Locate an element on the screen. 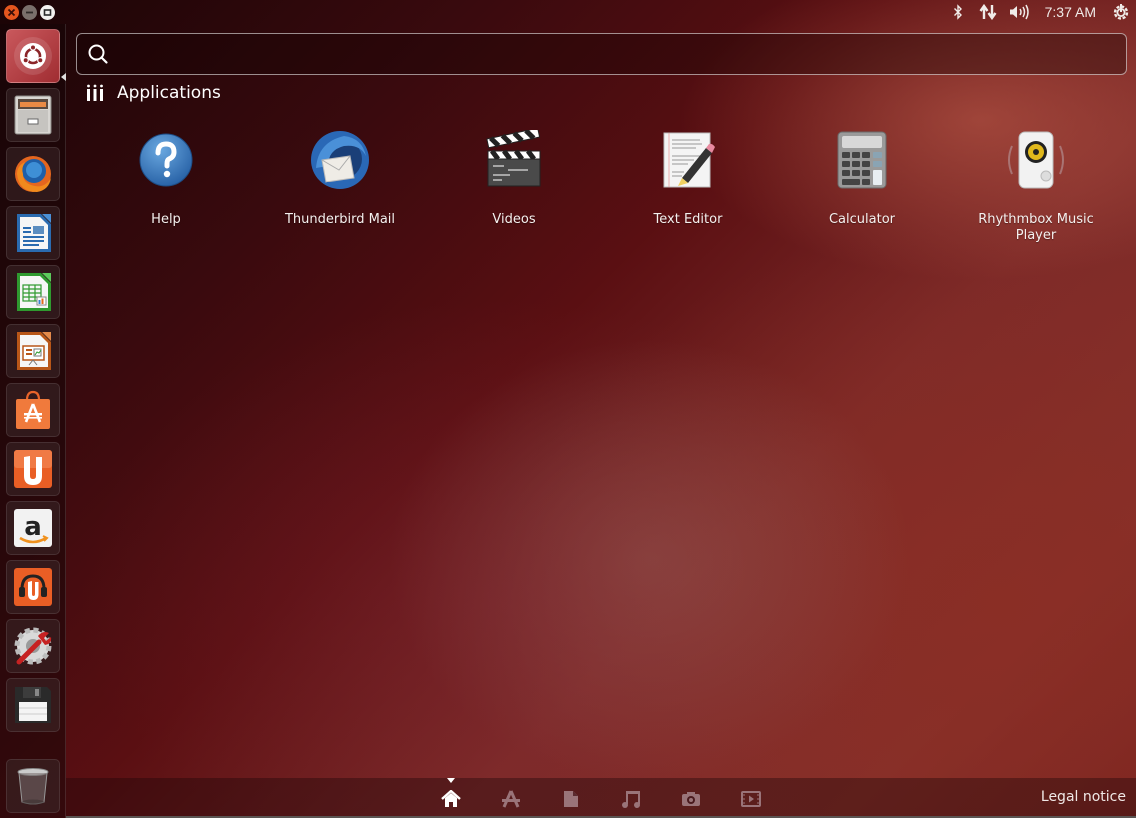 The width and height of the screenshot is (1136, 818). app-label: Text Editor is located at coordinates (688, 219).